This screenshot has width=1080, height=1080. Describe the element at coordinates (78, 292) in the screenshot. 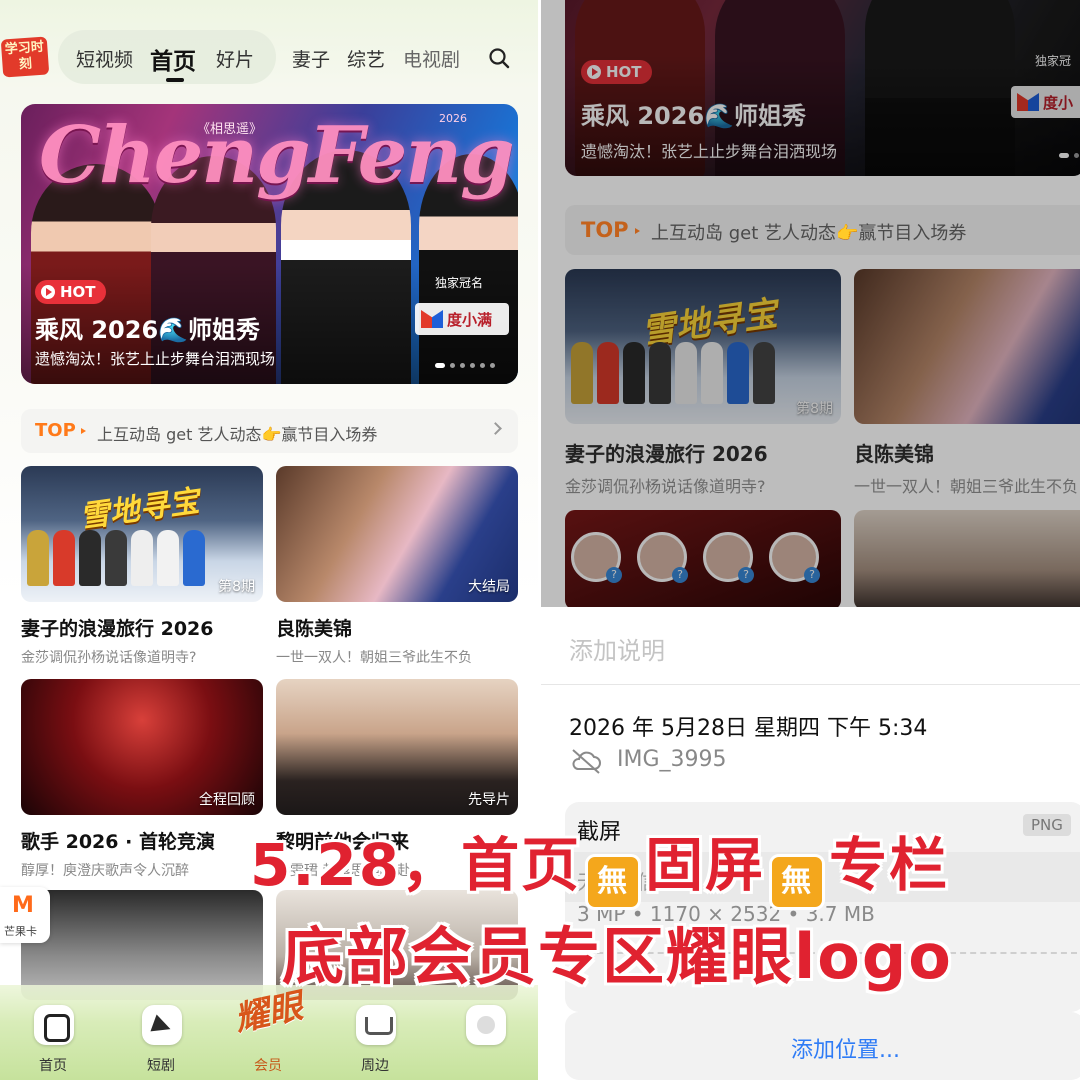

I see `hot-label: HOT` at that location.